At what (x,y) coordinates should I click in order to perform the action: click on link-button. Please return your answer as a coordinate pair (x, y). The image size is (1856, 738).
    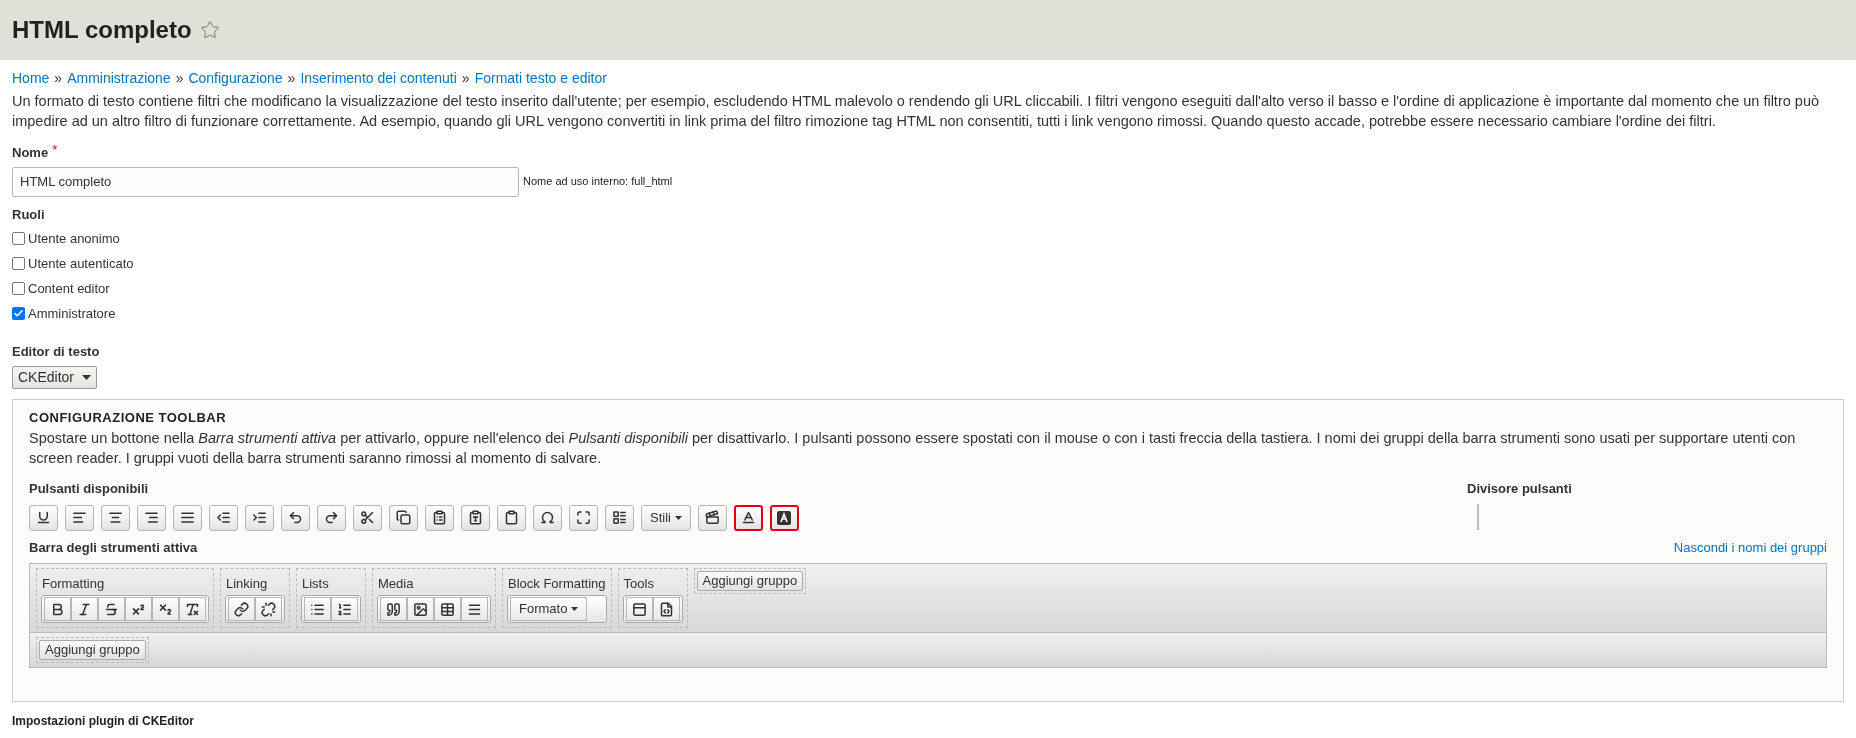
    Looking at the image, I should click on (241, 609).